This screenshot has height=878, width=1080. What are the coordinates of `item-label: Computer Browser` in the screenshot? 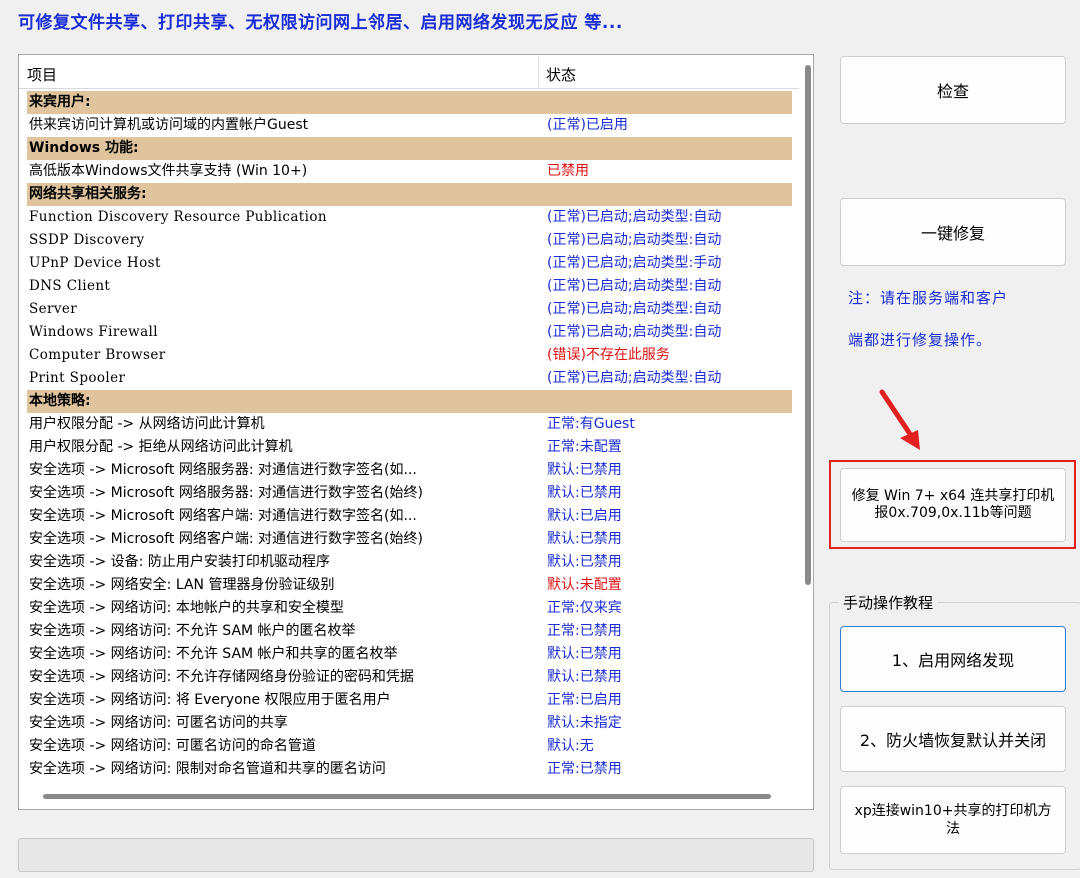 It's located at (97, 355).